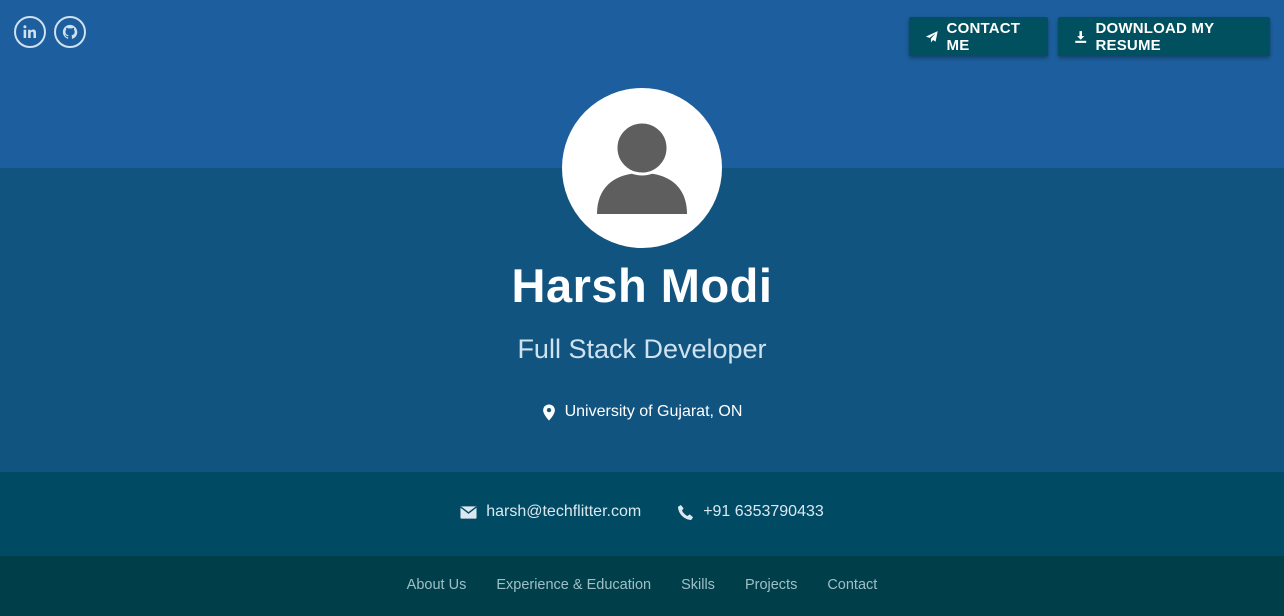 The width and height of the screenshot is (1284, 616). Describe the element at coordinates (698, 585) in the screenshot. I see `nav-item-skills: Skills` at that location.